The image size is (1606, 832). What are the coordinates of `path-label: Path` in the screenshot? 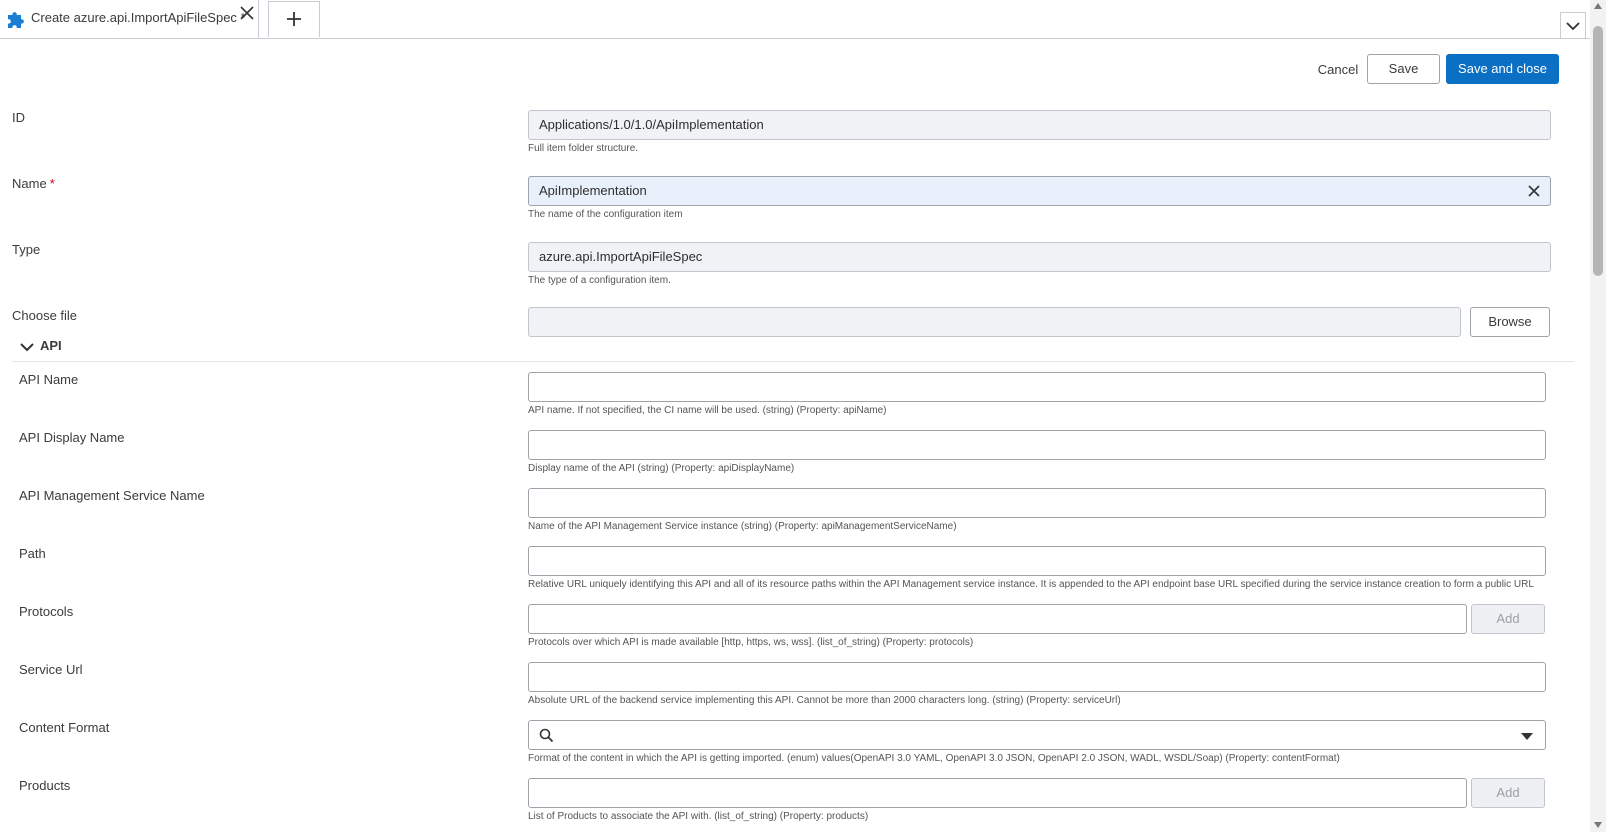 It's located at (32, 553).